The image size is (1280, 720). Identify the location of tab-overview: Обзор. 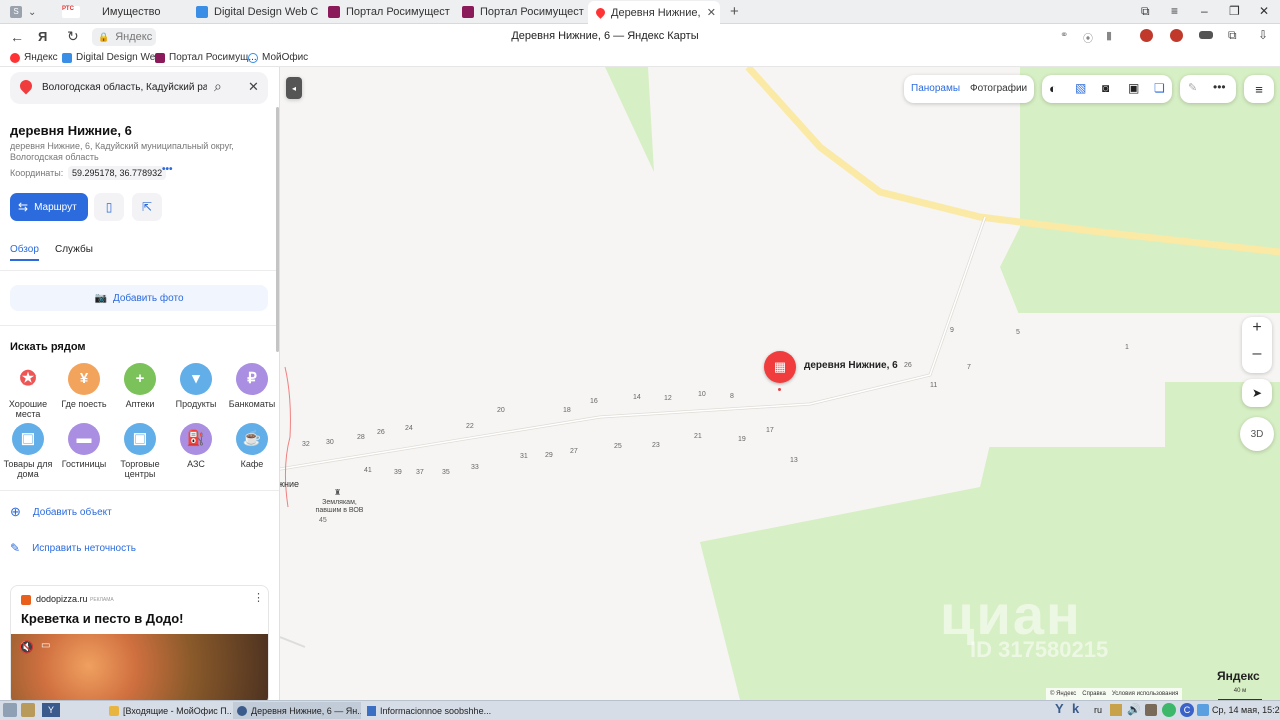
(24, 249).